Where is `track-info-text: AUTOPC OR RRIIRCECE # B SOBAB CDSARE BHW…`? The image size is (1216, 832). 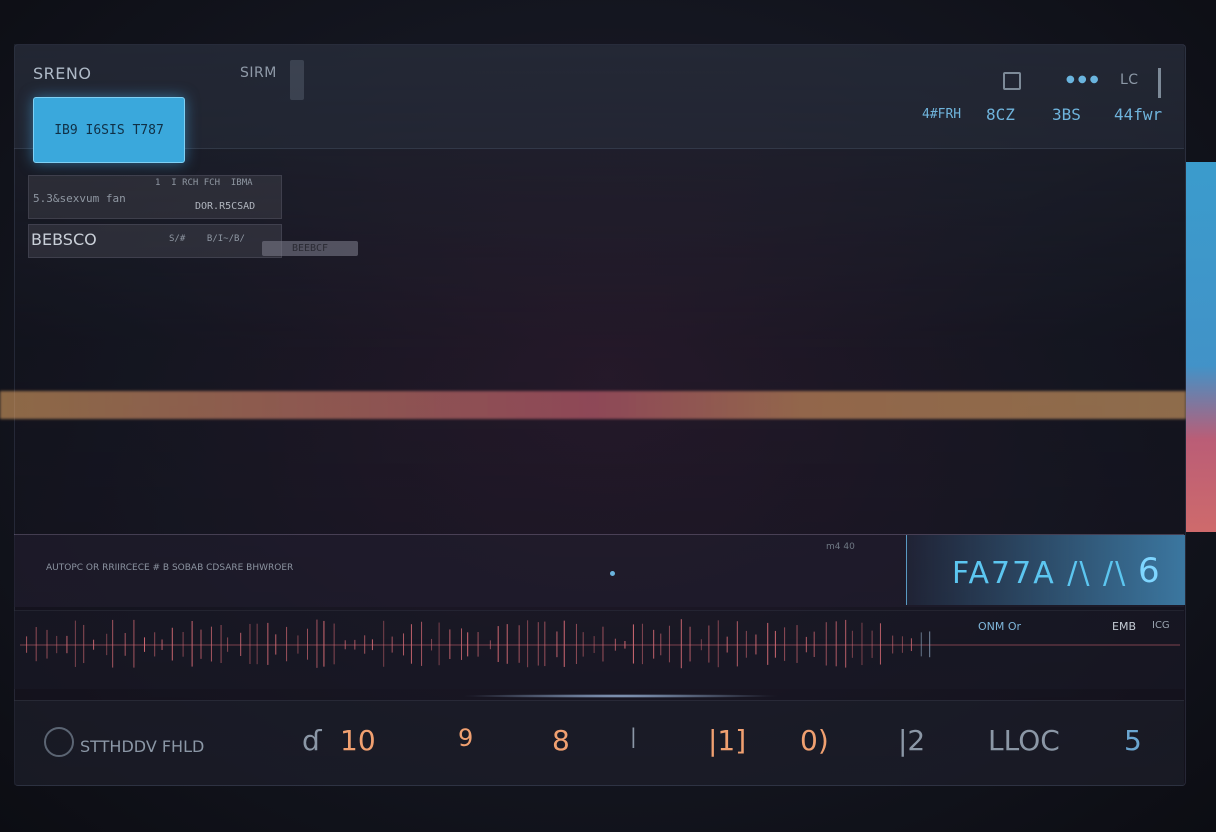
track-info-text: AUTOPC OR RRIIRCECE # B SOBAB CDSARE BHW… is located at coordinates (170, 568).